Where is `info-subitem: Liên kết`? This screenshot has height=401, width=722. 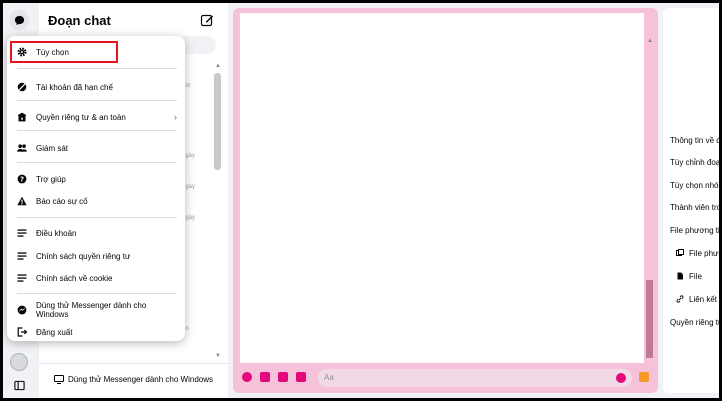
info-subitem: Liên kết is located at coordinates (703, 299).